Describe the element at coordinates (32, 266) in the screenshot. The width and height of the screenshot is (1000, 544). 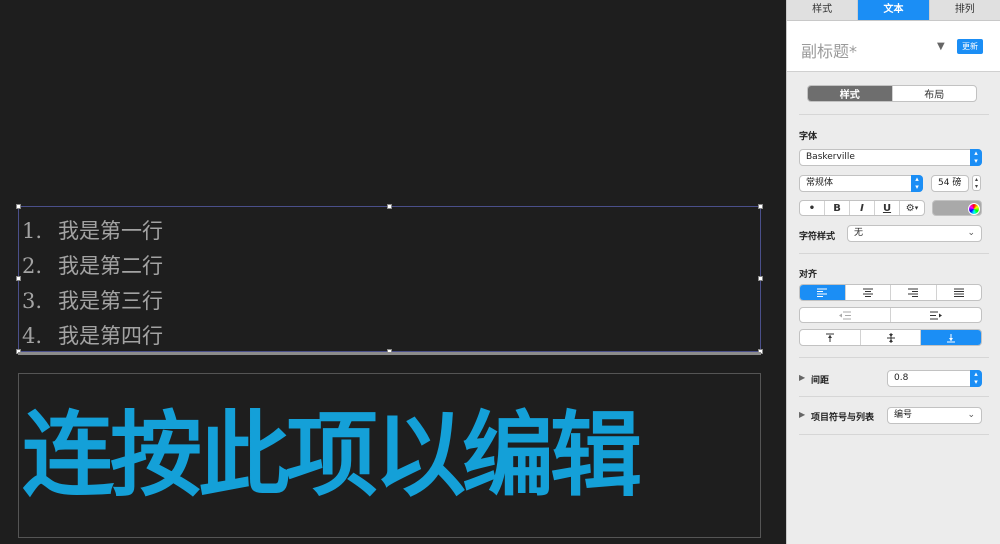
I see `list-item-number: 2.` at that location.